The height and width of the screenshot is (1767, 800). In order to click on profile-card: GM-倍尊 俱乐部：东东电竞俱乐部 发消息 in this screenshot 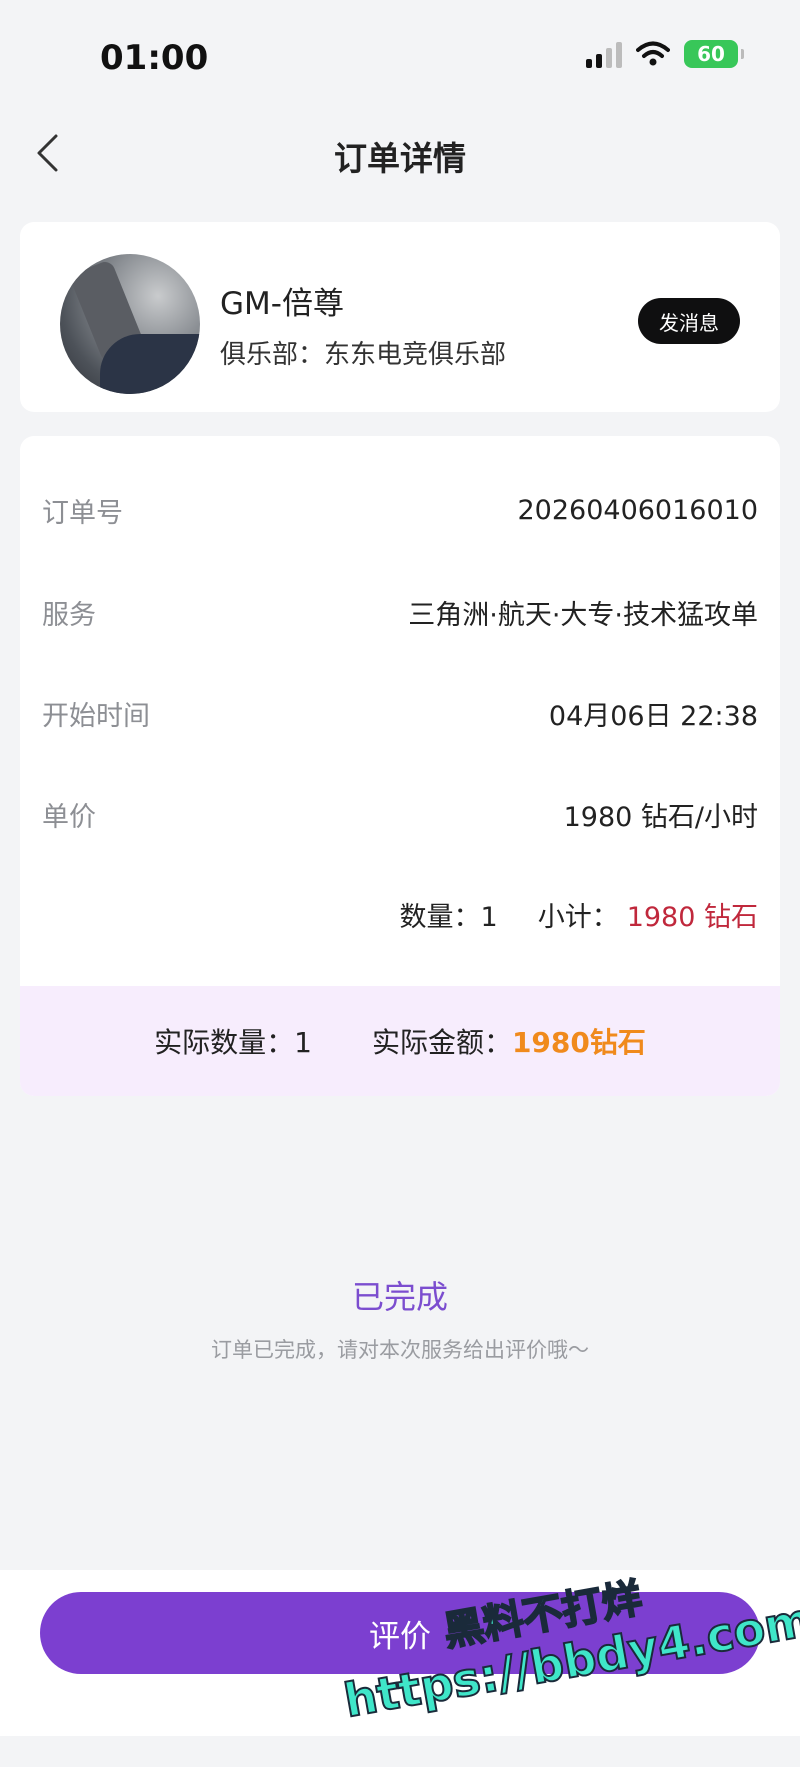, I will do `click(400, 317)`.